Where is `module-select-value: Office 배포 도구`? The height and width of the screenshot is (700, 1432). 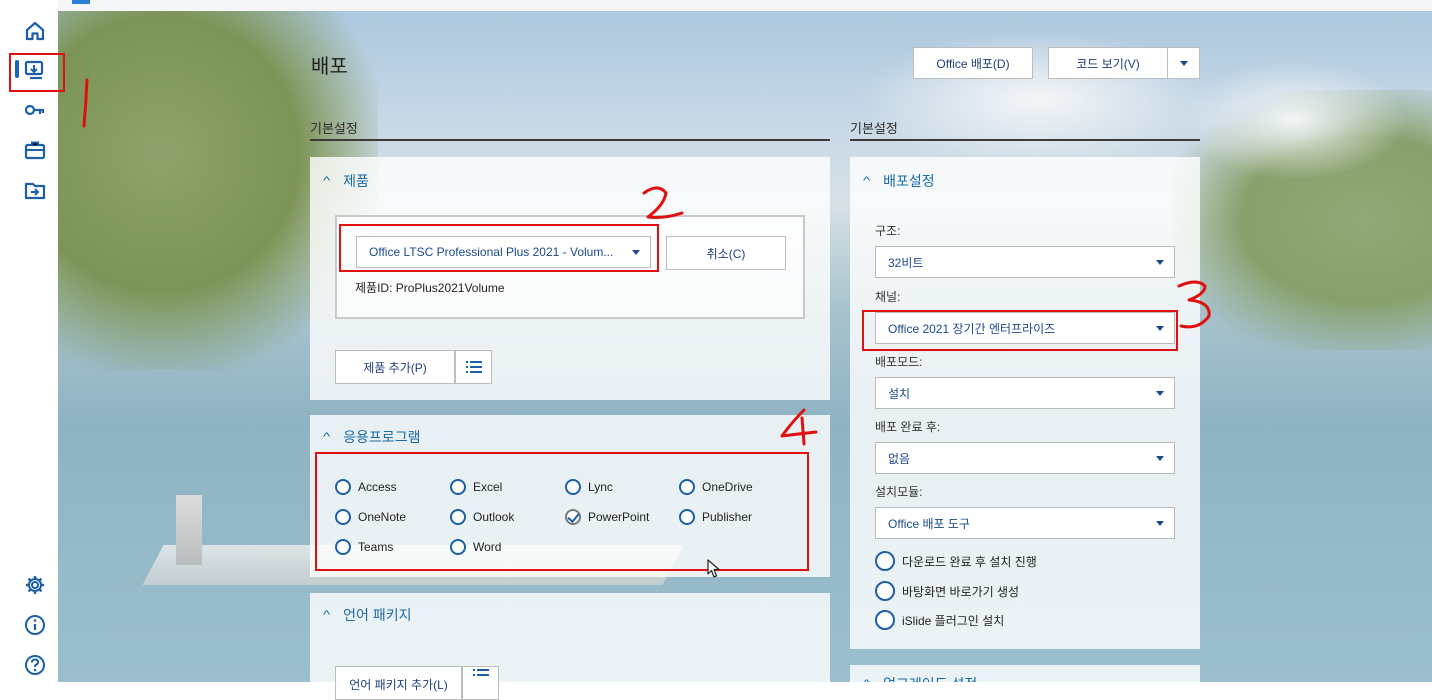
module-select-value: Office 배포 도구 is located at coordinates (929, 523).